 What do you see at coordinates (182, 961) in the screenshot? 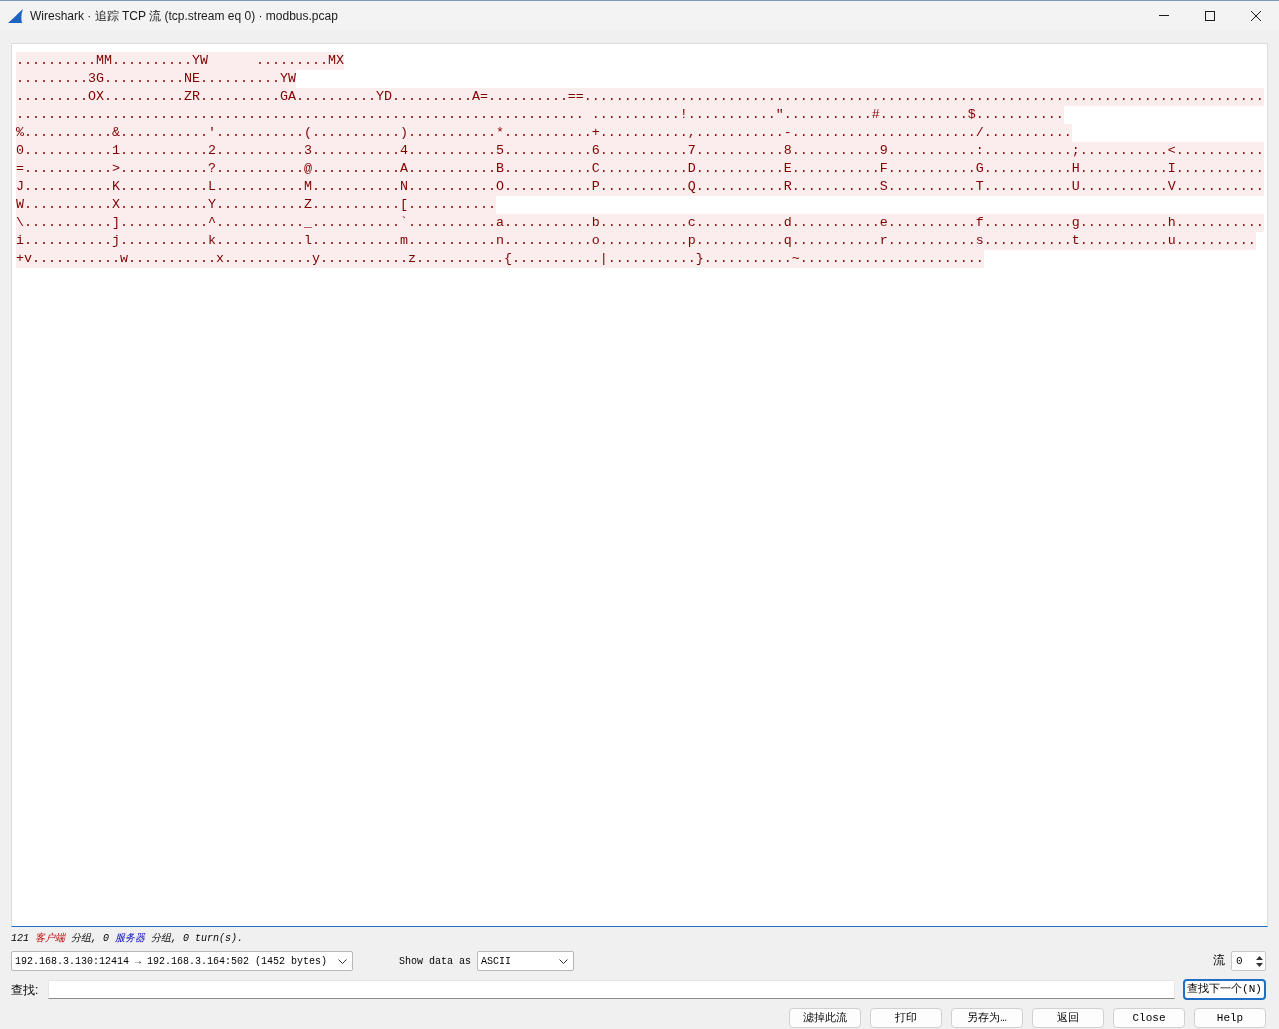
I see `stream-select: 192.168.3.130:12414 → 192.168.3.164:502 (1452 bytes)` at bounding box center [182, 961].